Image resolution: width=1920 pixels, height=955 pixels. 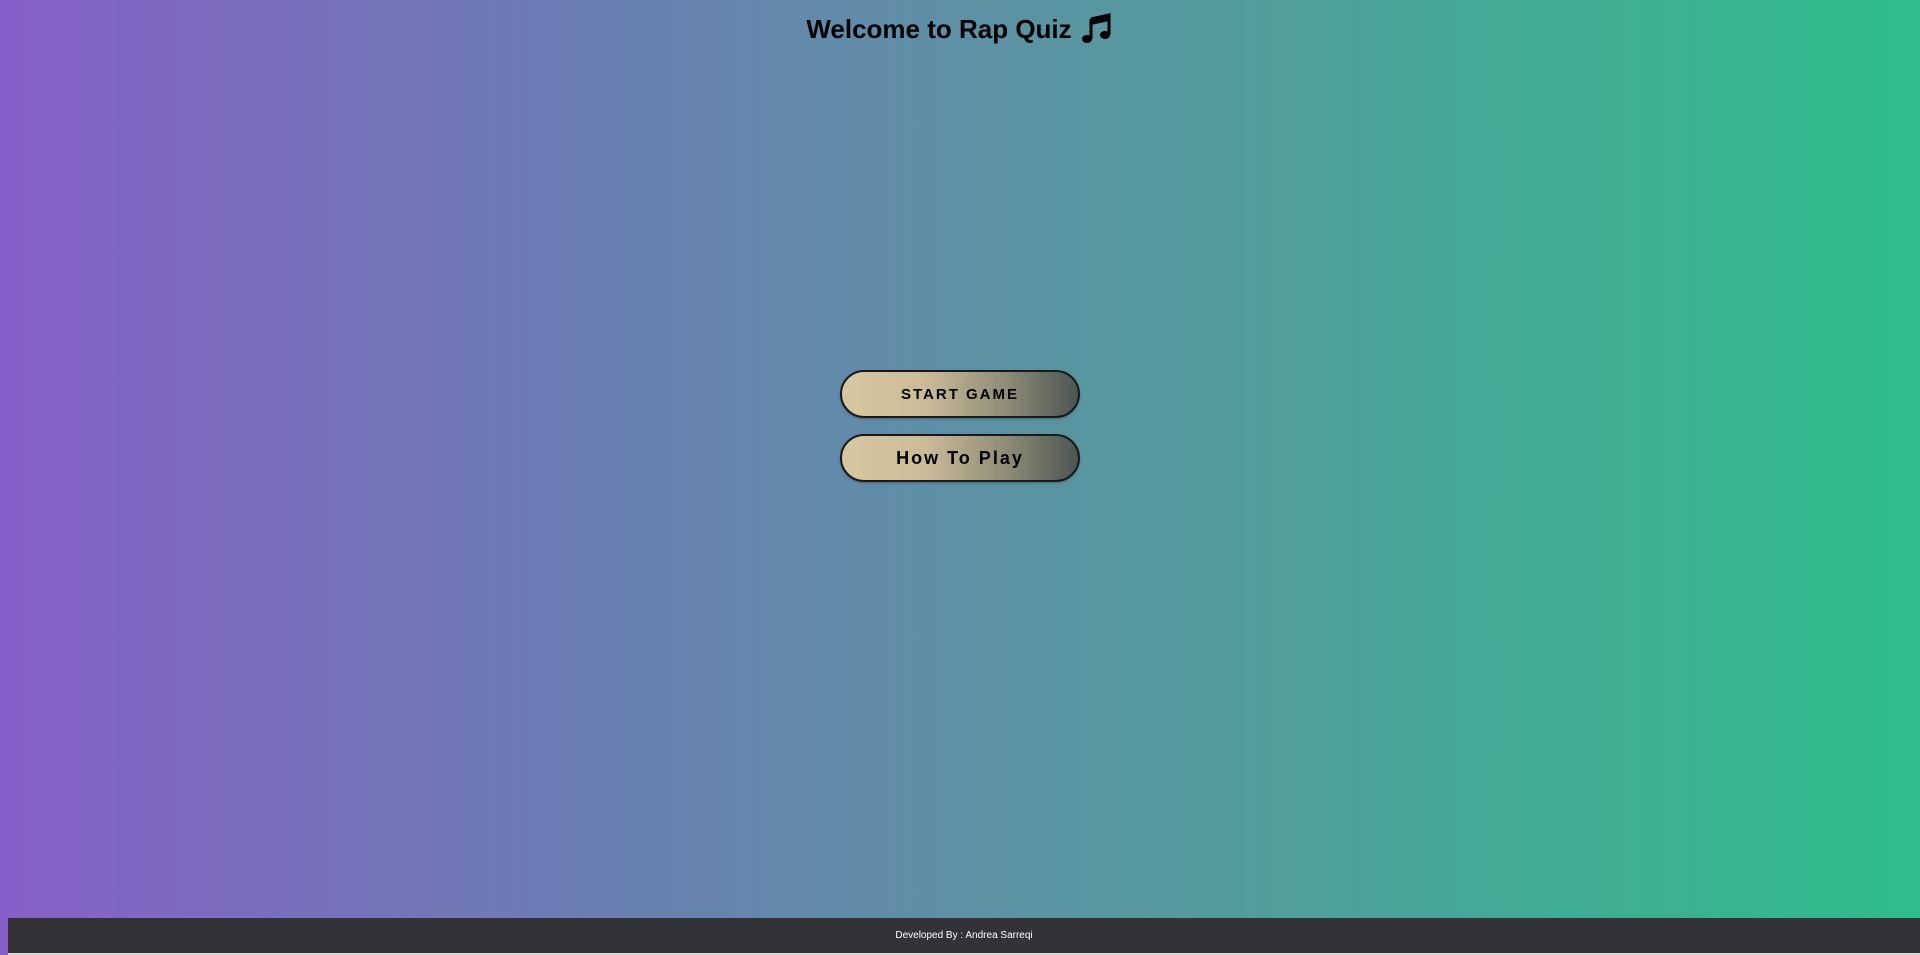 I want to click on footer-credit: Developed By : Andrea Sarreqi, so click(x=964, y=935).